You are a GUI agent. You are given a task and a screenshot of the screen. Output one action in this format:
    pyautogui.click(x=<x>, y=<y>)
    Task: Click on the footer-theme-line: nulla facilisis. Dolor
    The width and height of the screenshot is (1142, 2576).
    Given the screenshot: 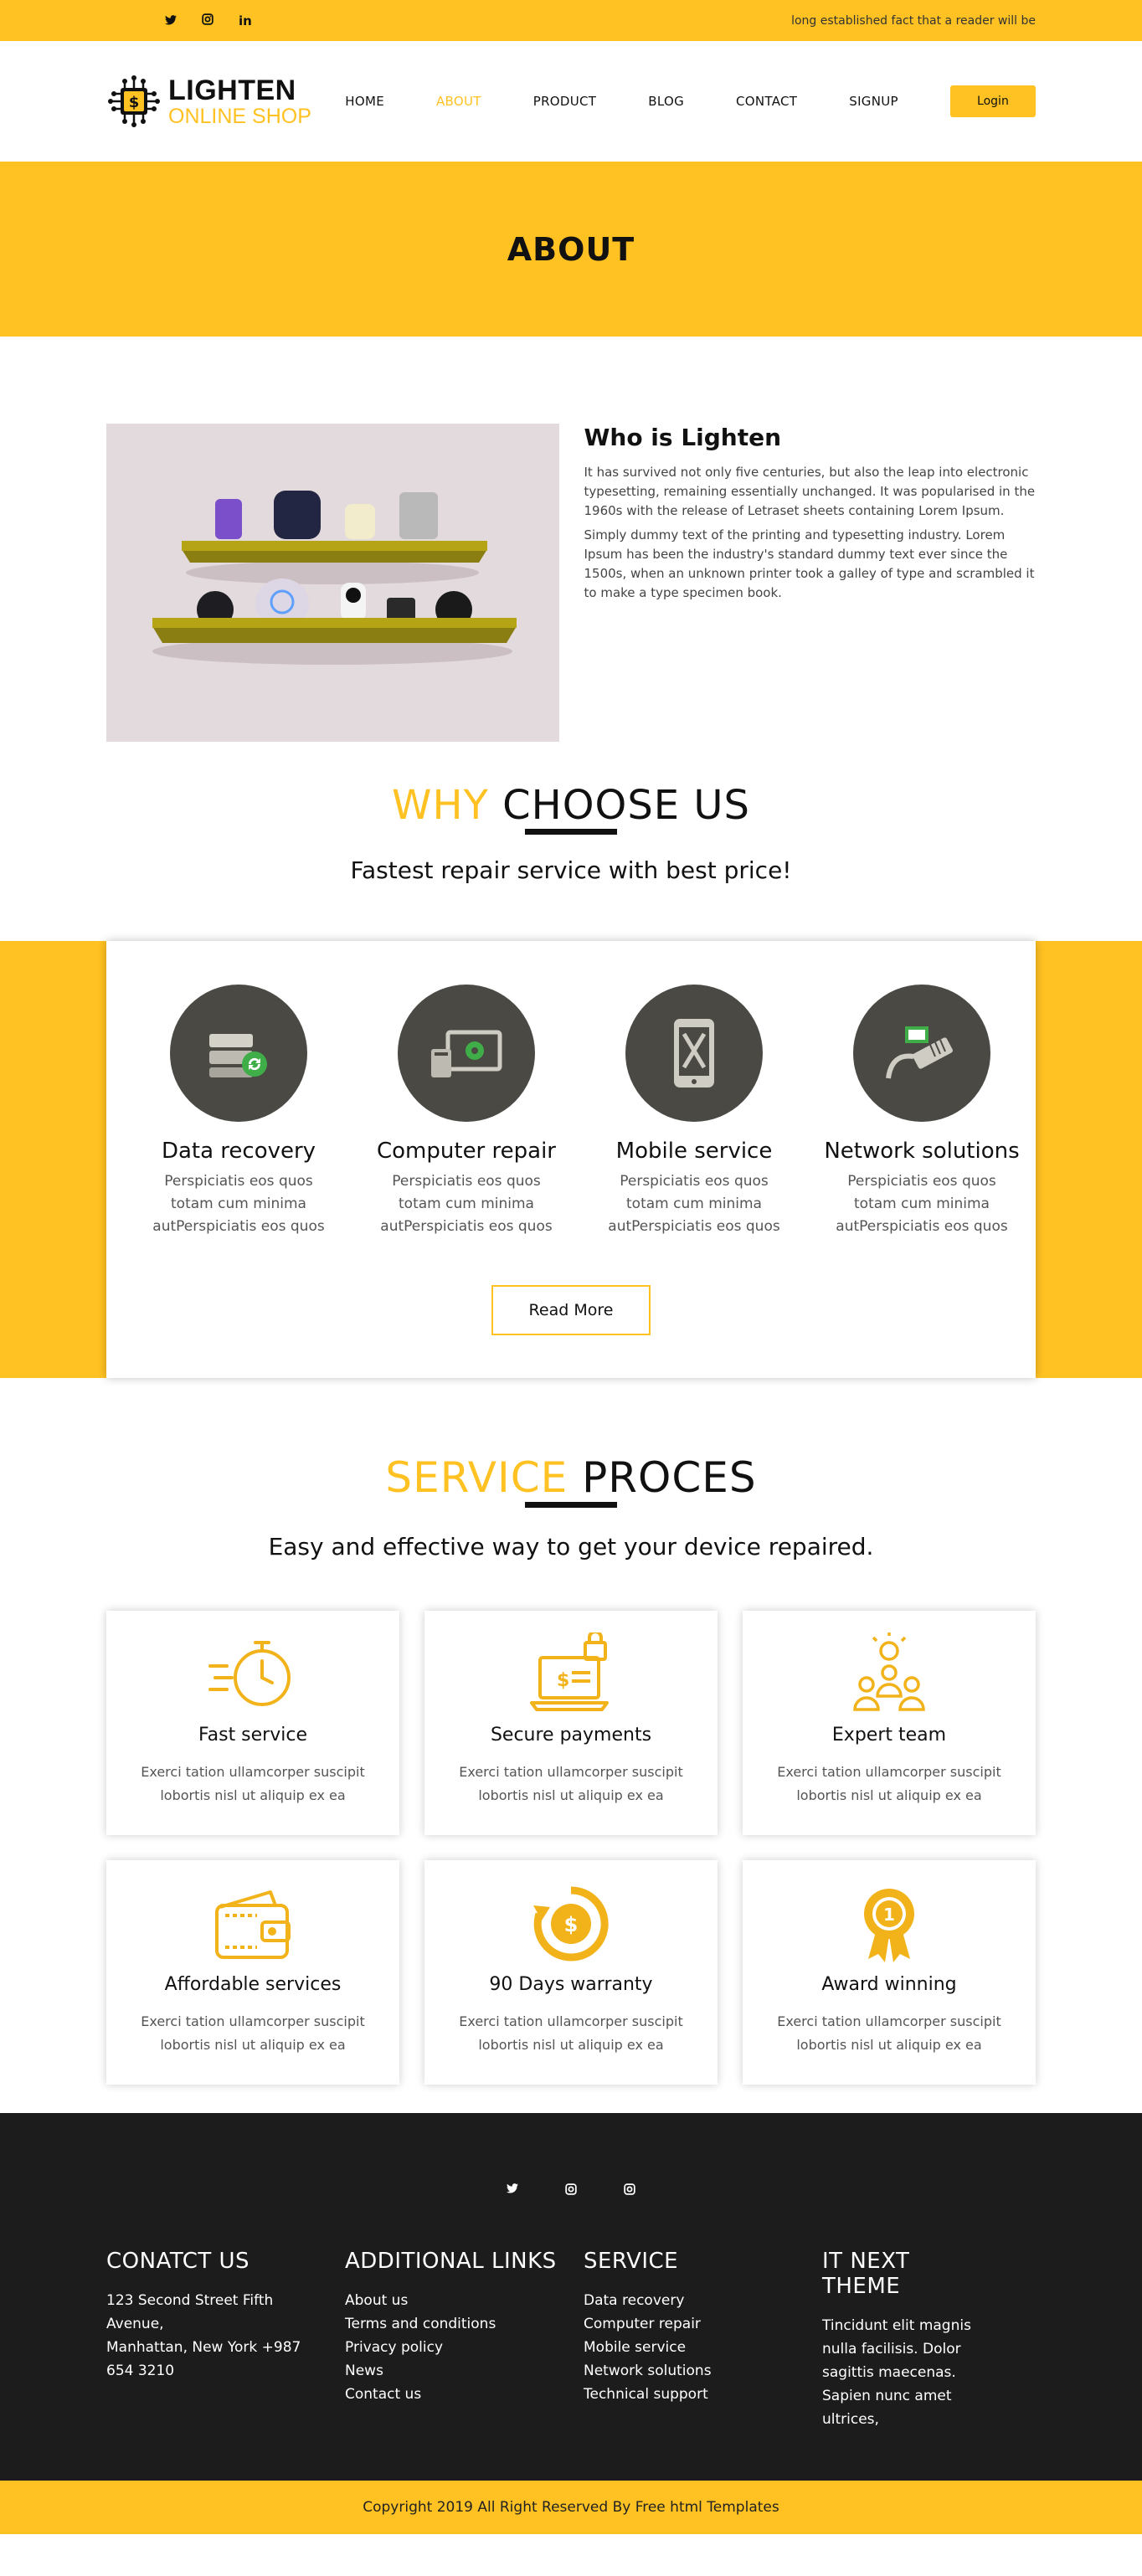 What is the action you would take?
    pyautogui.click(x=891, y=2349)
    